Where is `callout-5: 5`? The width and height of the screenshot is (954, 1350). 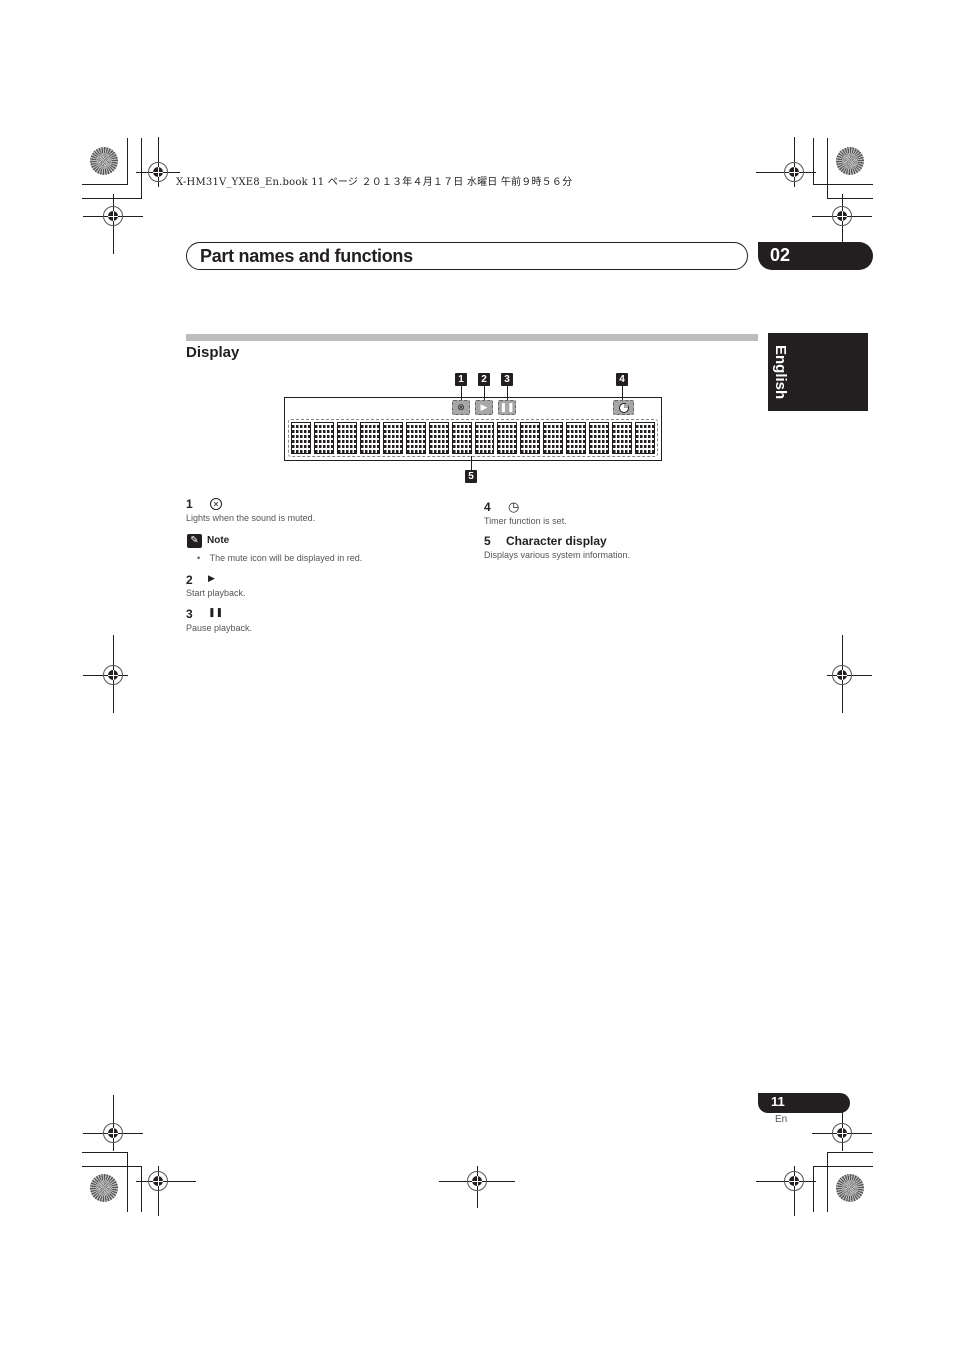 callout-5: 5 is located at coordinates (471, 476).